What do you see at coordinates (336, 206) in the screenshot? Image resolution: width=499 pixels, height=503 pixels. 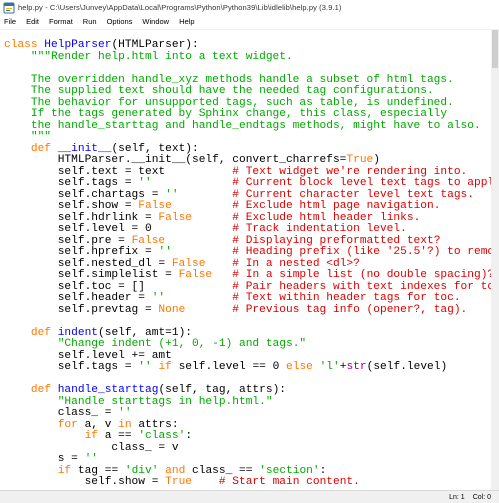 I see `comment-token: # Exclude html page navigation.` at bounding box center [336, 206].